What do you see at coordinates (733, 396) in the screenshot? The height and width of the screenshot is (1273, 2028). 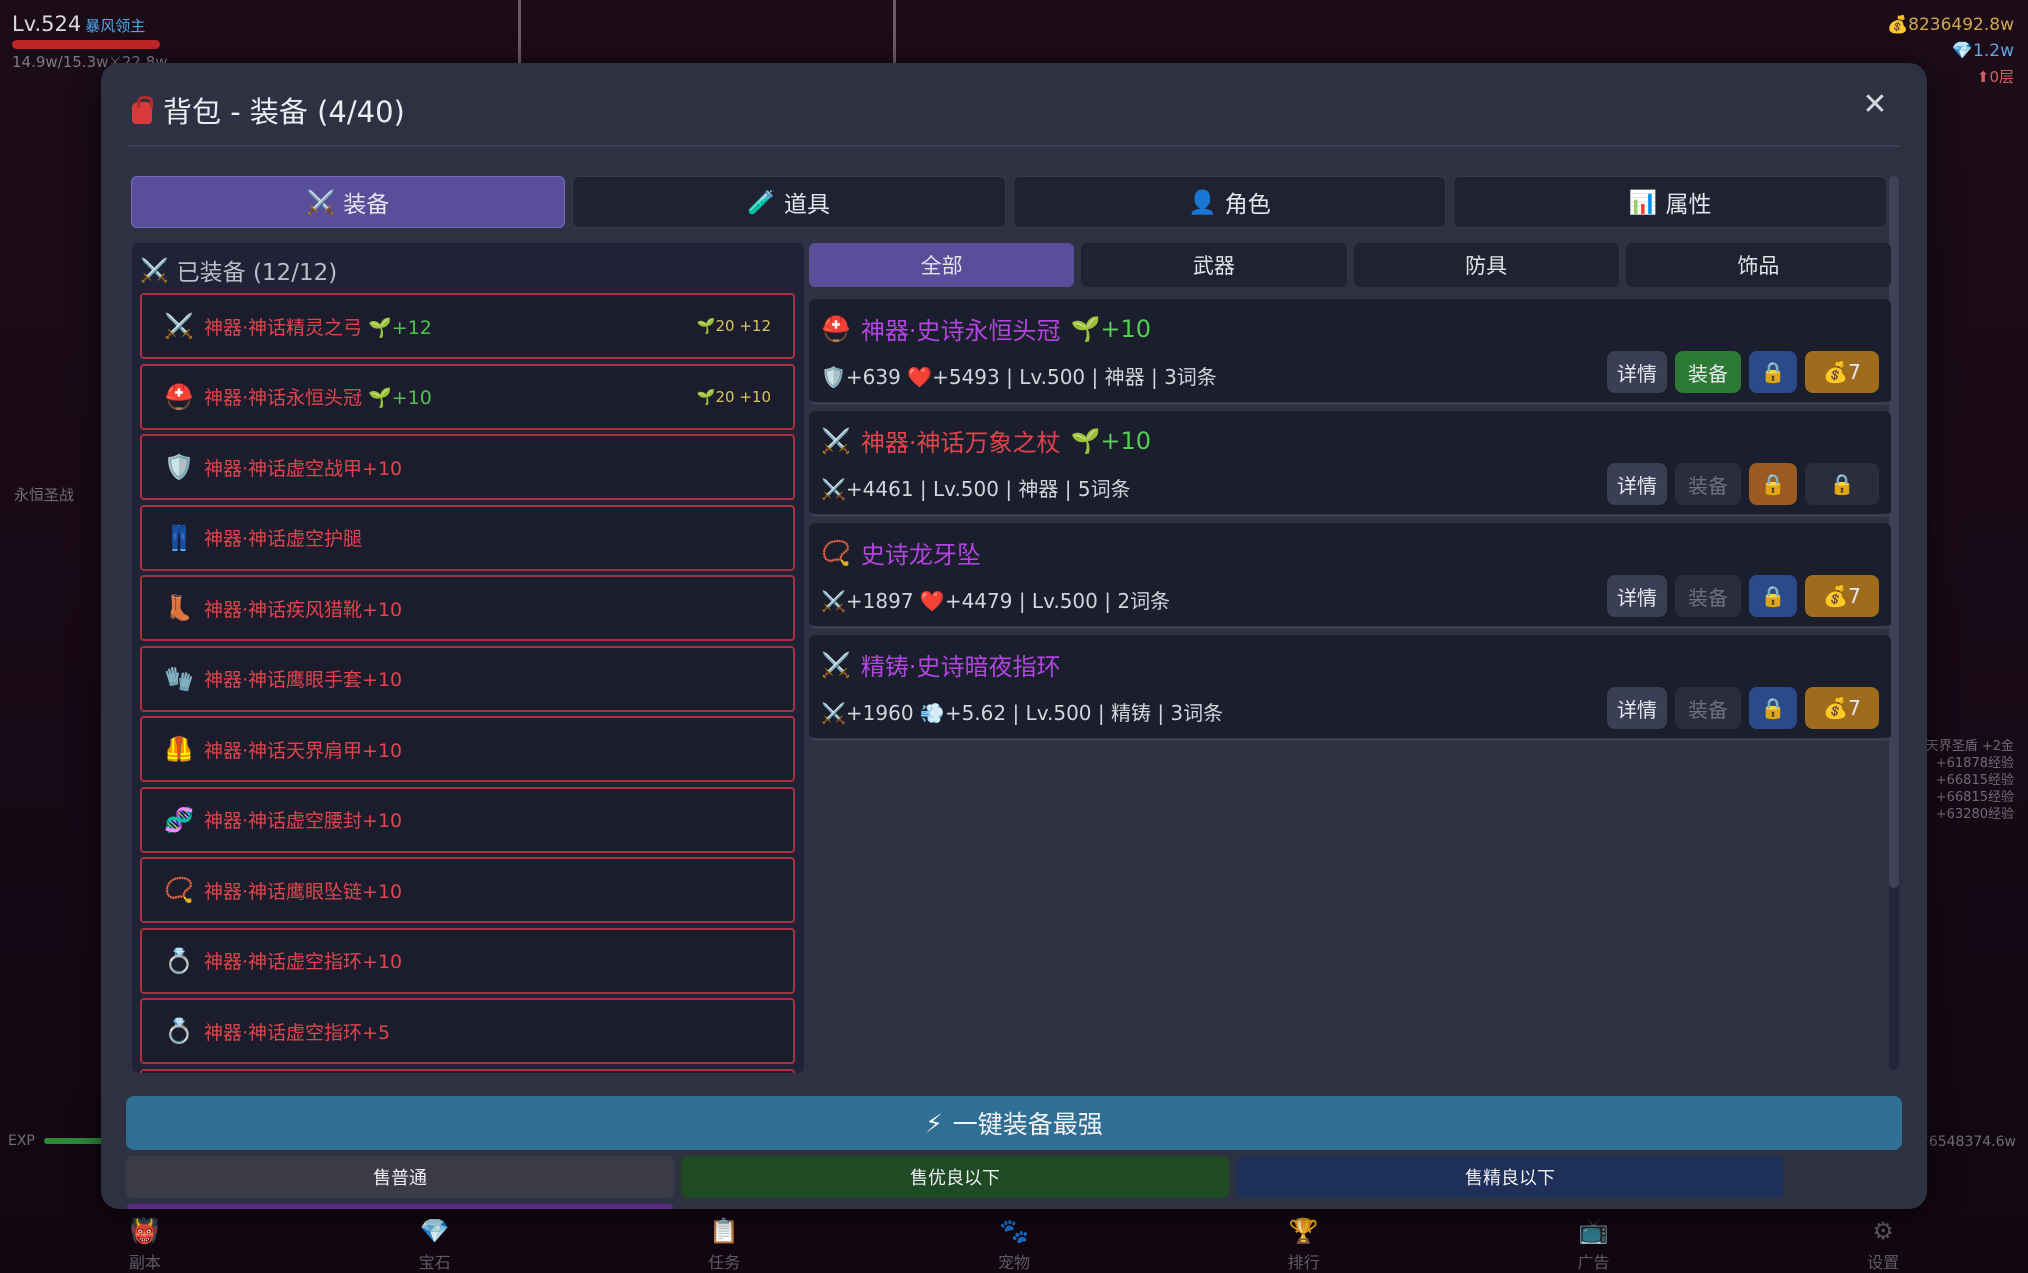 I see `enhance-badge: 🌱20 +10` at bounding box center [733, 396].